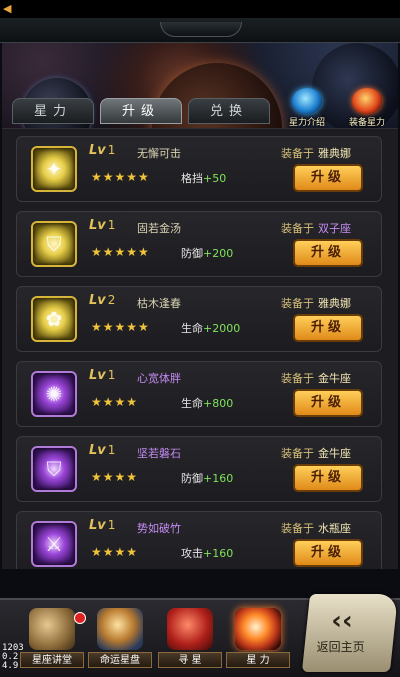 Image resolution: width=400 pixels, height=677 pixels. What do you see at coordinates (102, 300) in the screenshot?
I see `level-label: Lv 2` at bounding box center [102, 300].